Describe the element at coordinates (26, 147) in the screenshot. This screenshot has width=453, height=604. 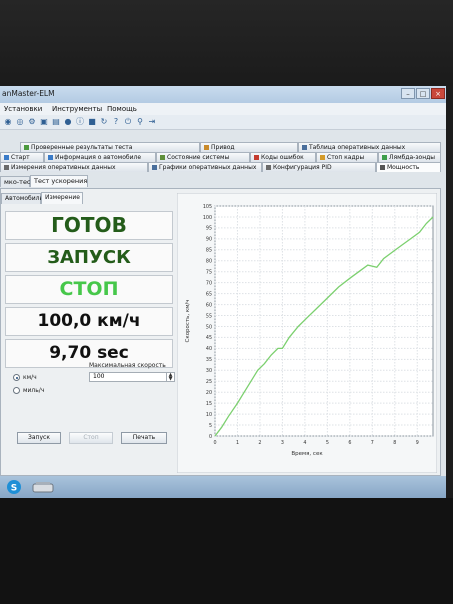
I see `check-icon` at that location.